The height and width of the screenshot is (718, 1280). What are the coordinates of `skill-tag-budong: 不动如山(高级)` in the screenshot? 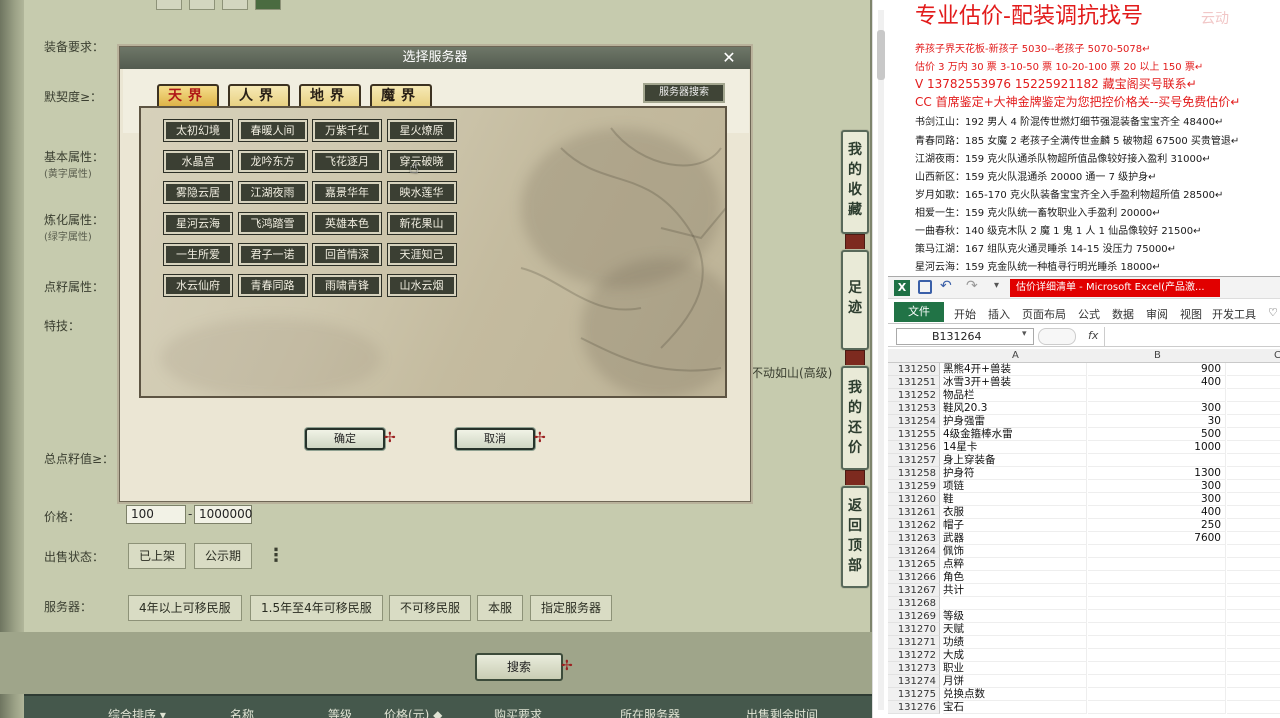 It's located at (791, 372).